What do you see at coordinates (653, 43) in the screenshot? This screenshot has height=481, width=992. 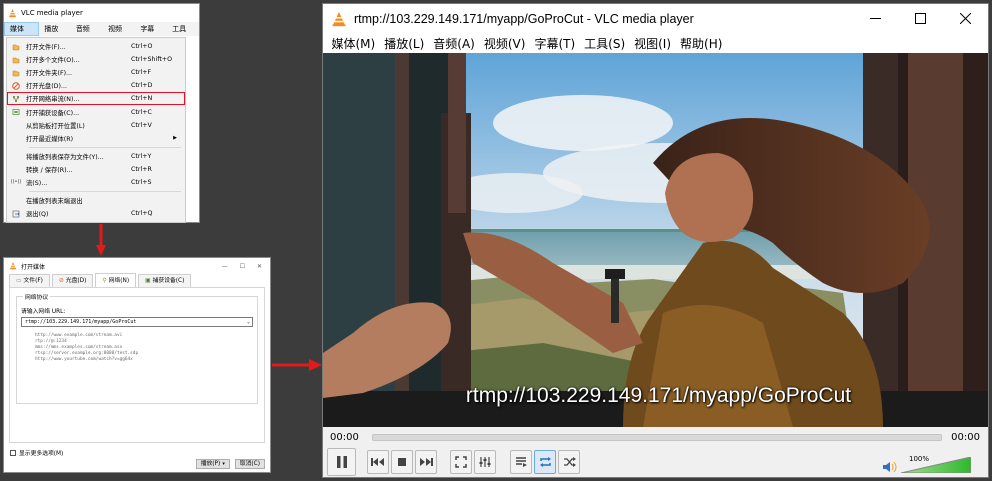 I see `menu-view: 视图(I)` at bounding box center [653, 43].